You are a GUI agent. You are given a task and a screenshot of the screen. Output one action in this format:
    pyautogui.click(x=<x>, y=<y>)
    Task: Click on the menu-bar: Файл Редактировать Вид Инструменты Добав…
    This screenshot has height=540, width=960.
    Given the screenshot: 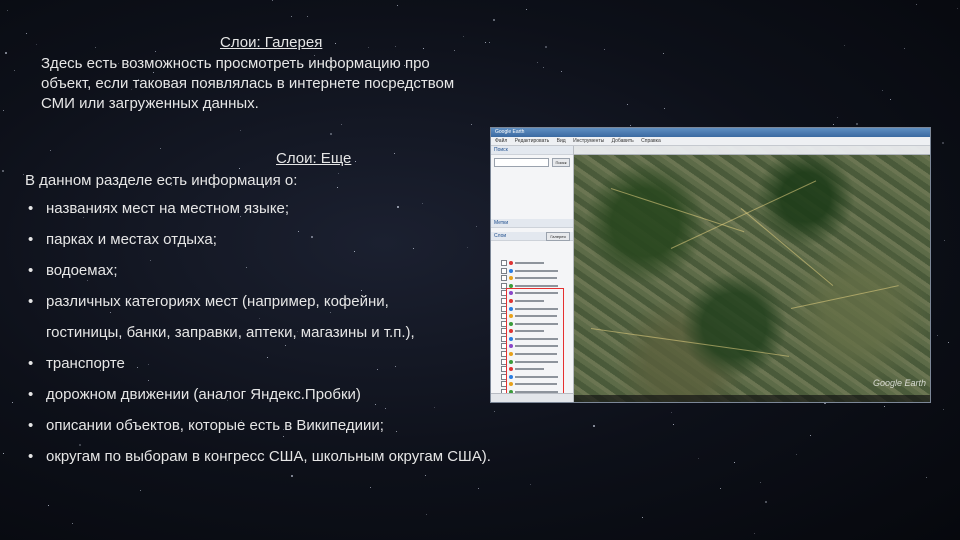 What is the action you would take?
    pyautogui.click(x=710, y=141)
    